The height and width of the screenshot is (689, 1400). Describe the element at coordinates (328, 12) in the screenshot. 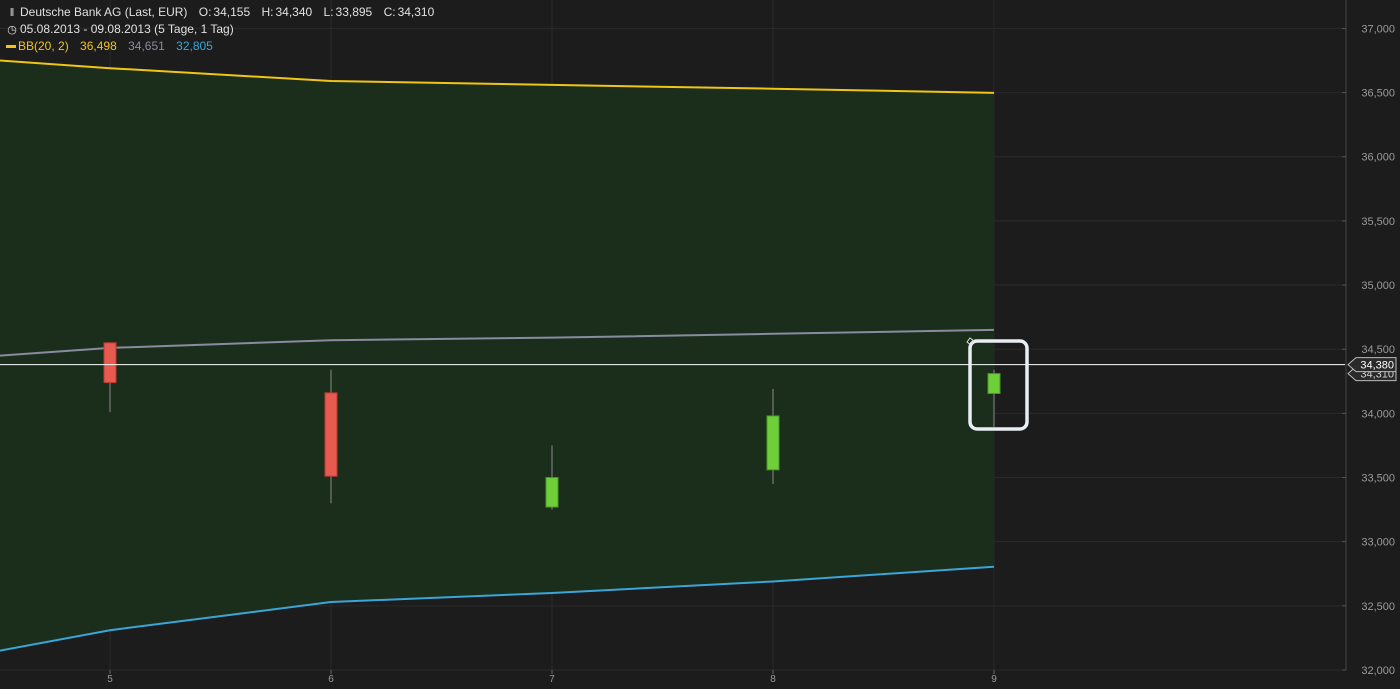

I see `low-label: L:` at that location.